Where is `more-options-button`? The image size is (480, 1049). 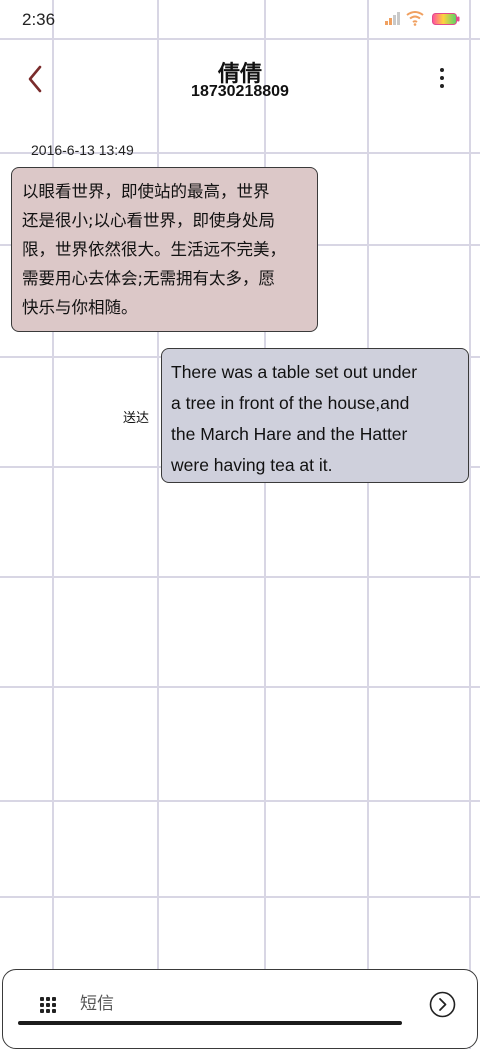 more-options-button is located at coordinates (442, 79).